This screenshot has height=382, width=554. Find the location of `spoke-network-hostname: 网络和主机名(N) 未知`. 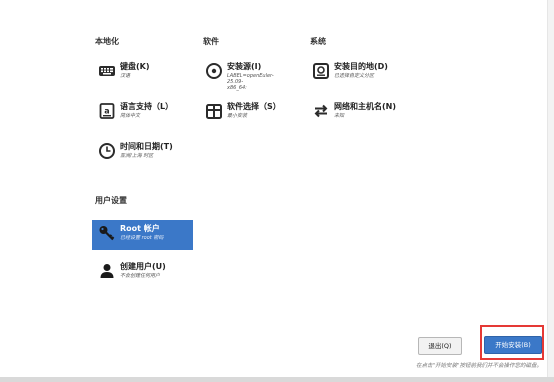

spoke-network-hostname: 网络和主机名(N) 未知 is located at coordinates (361, 113).